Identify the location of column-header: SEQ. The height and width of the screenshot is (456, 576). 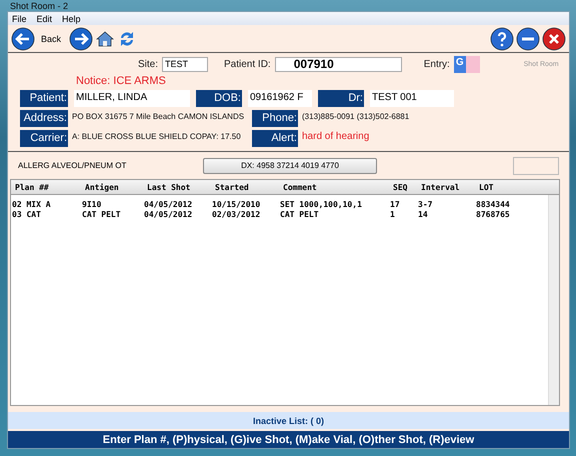
(407, 187).